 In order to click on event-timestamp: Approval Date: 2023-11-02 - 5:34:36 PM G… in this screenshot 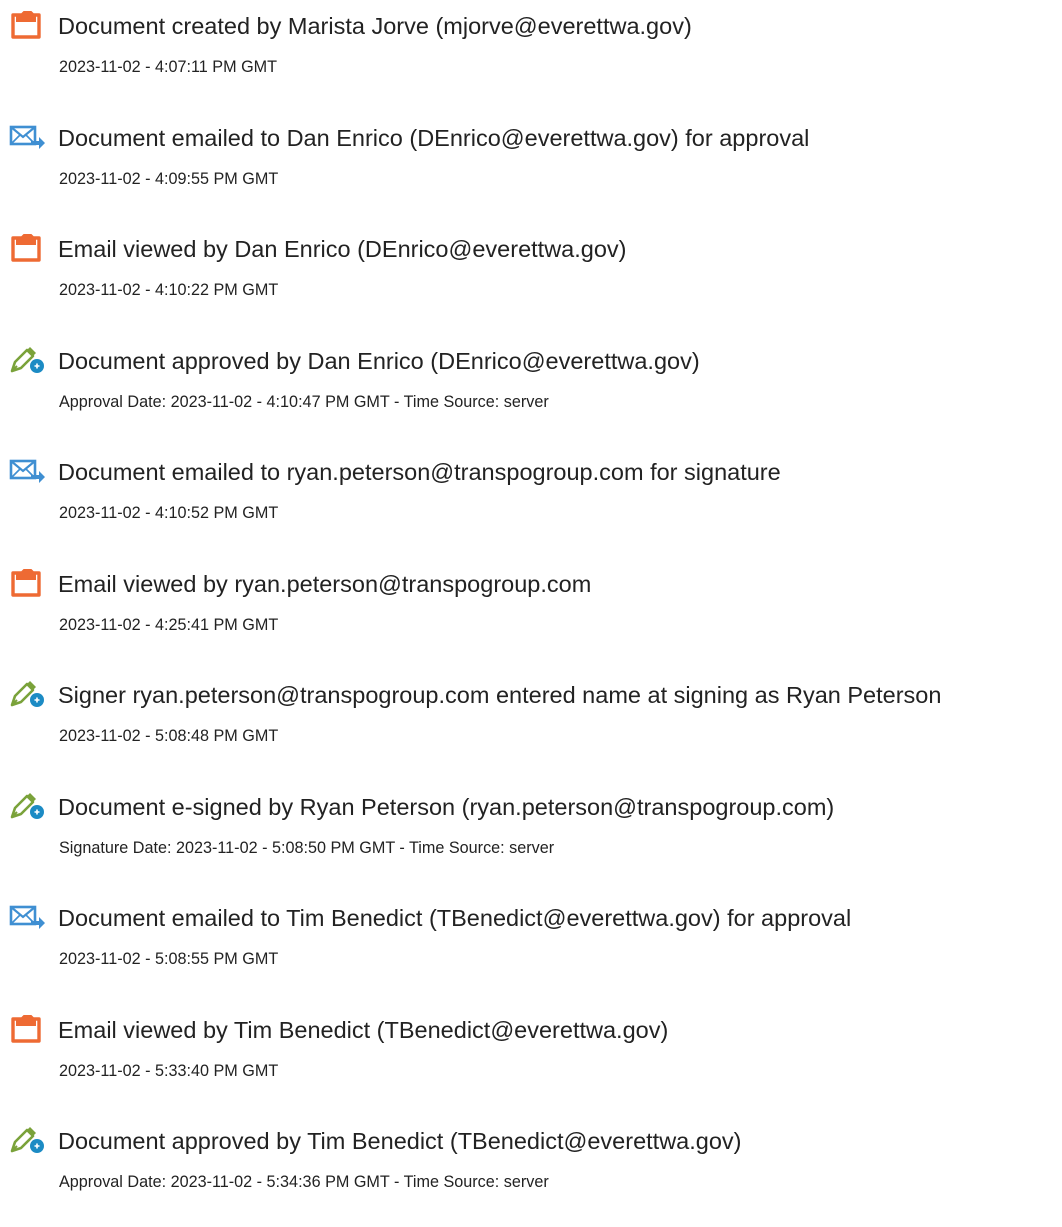, I will do `click(304, 1182)`.